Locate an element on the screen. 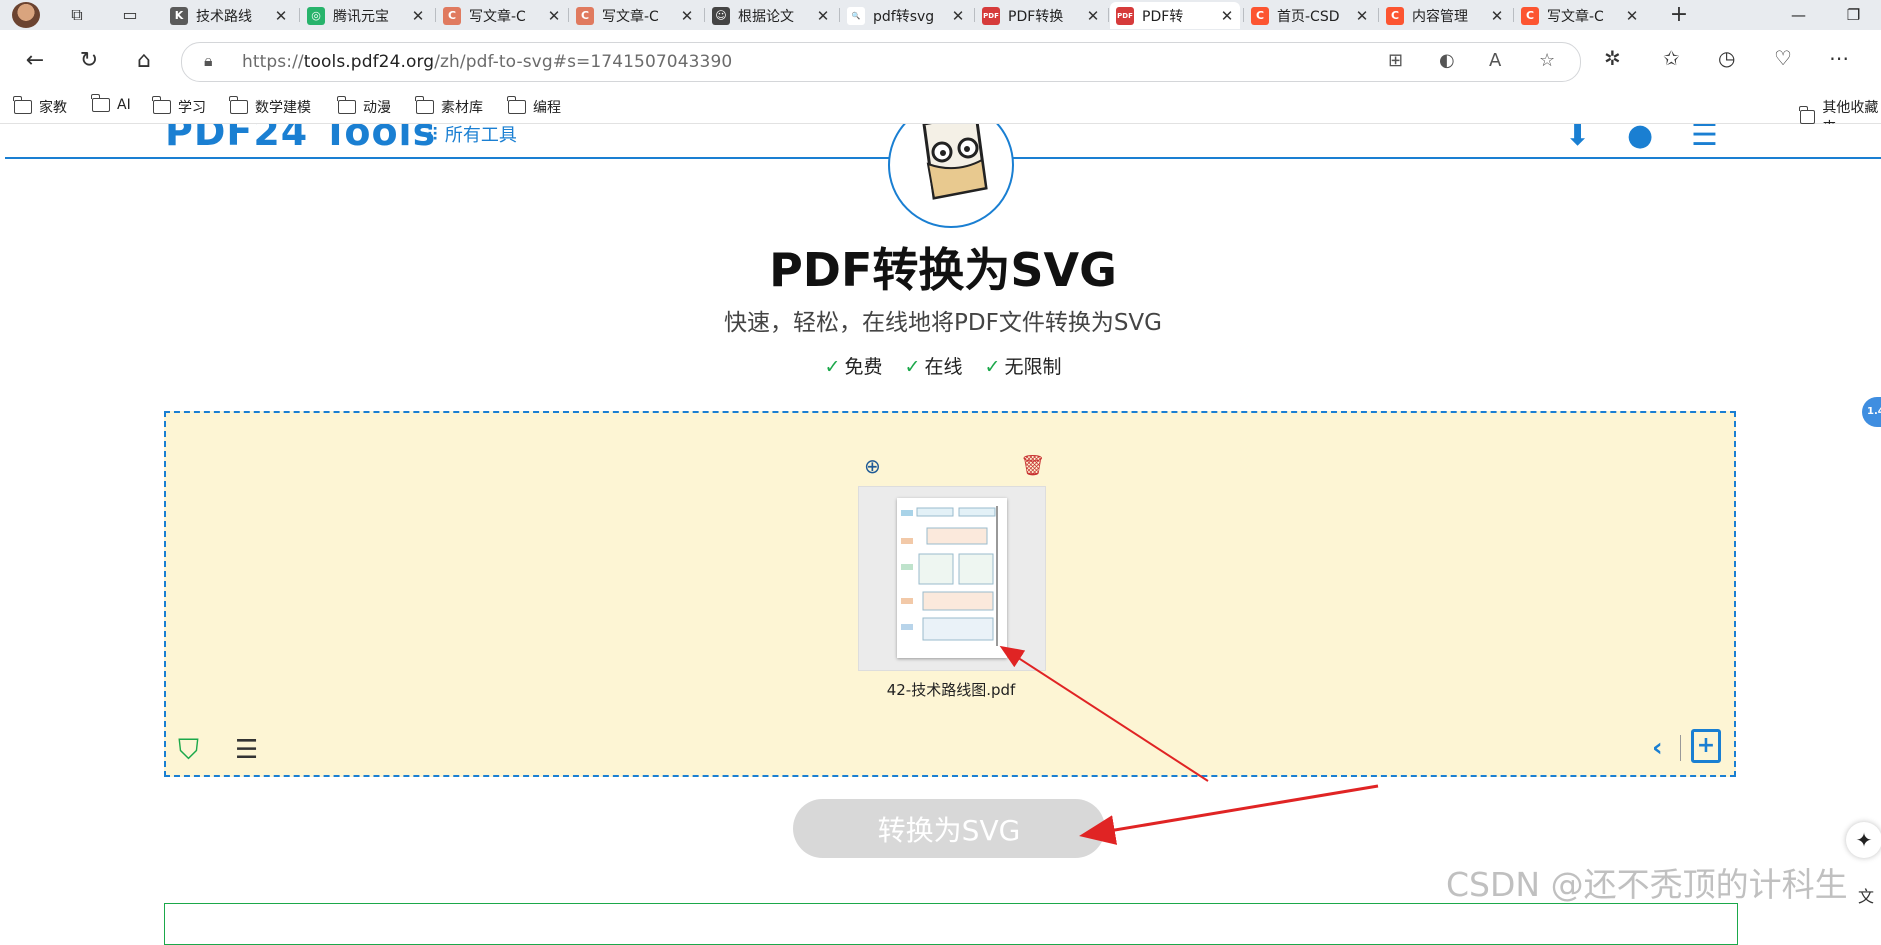 Image resolution: width=1881 pixels, height=945 pixels. watermark: CSDN @还不秃顶的计科生 is located at coordinates (1647, 884).